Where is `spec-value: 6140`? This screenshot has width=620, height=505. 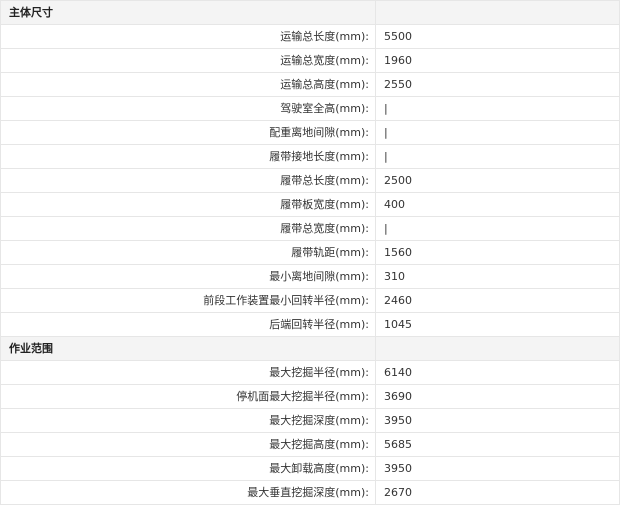
spec-value: 6140 is located at coordinates (497, 372).